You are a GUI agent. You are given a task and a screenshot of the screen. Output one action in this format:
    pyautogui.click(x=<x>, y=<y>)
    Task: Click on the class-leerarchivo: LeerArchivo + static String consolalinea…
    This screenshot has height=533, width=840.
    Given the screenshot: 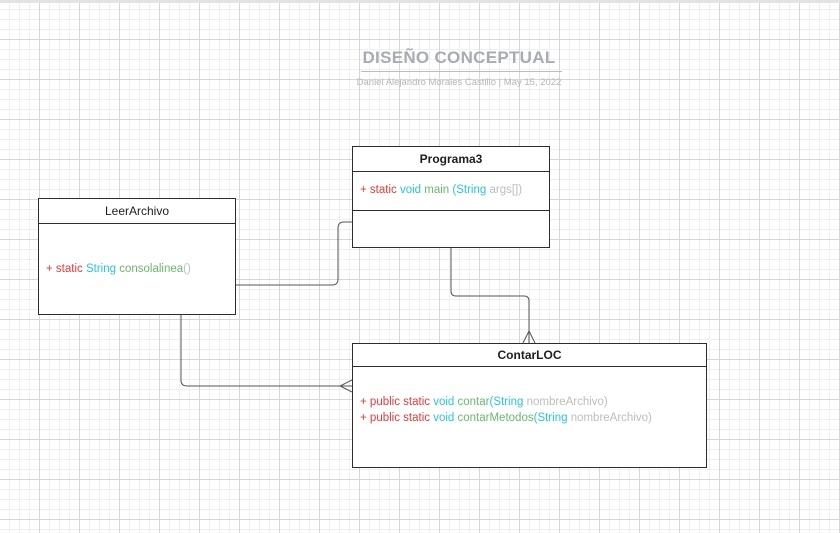 What is the action you would take?
    pyautogui.click(x=137, y=256)
    